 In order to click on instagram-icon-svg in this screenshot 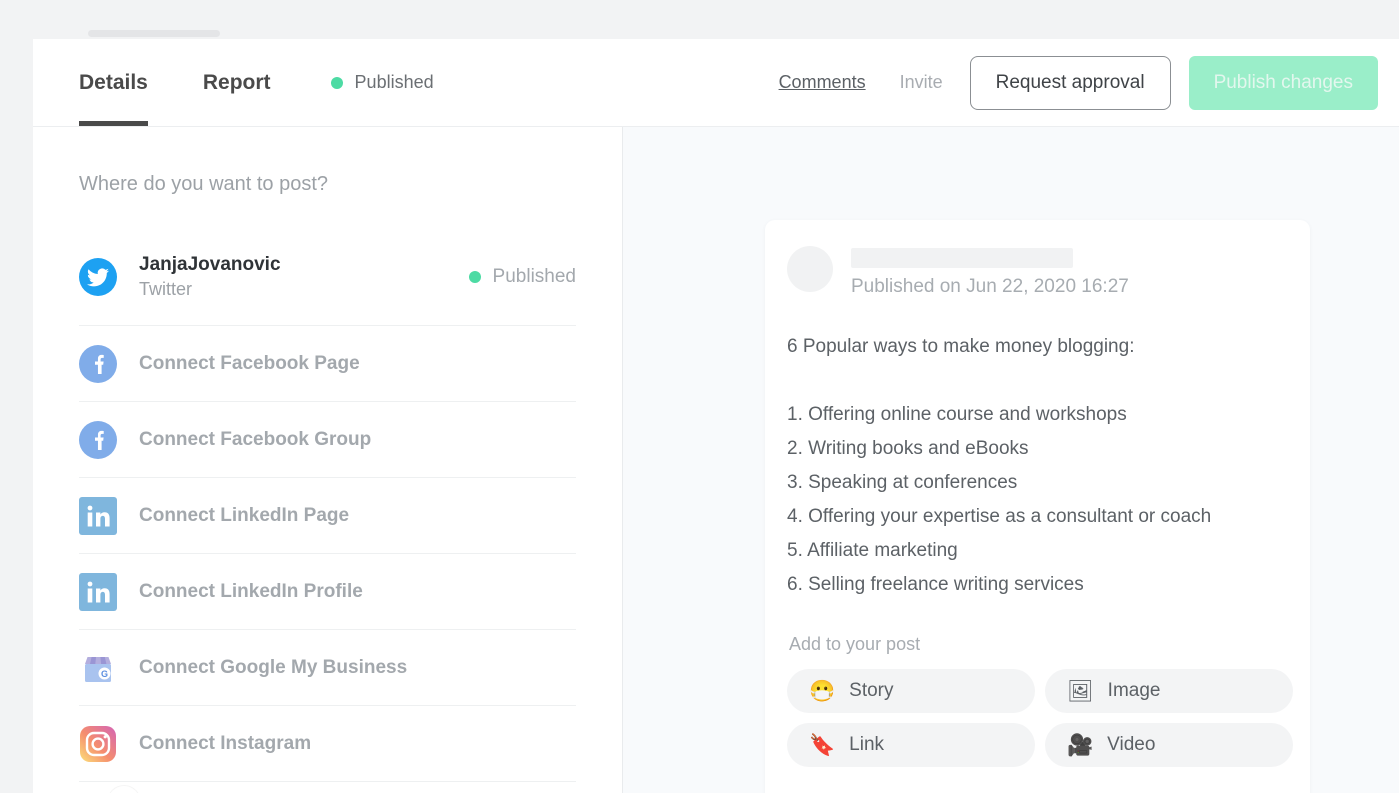, I will do `click(98, 743)`.